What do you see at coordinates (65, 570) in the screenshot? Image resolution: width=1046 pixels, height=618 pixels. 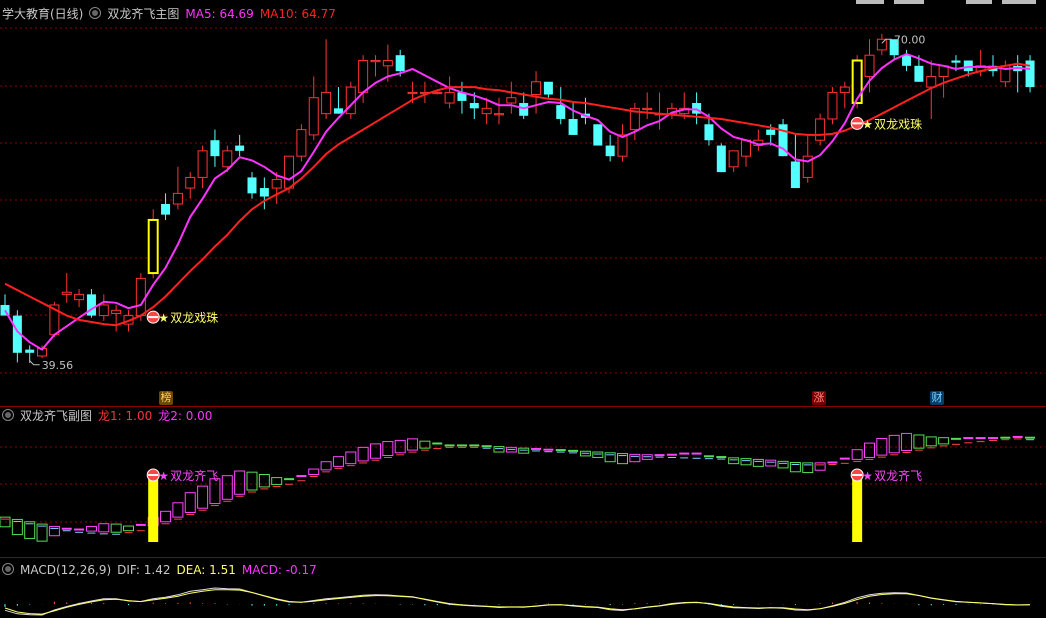 I see `macd-title: MACD(12,26,9)` at bounding box center [65, 570].